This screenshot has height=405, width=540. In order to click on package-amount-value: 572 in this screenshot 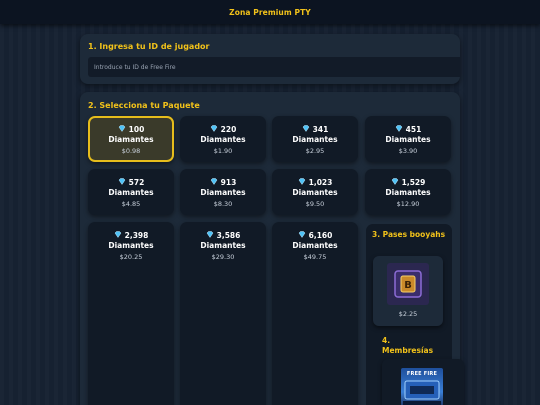, I will do `click(136, 182)`.